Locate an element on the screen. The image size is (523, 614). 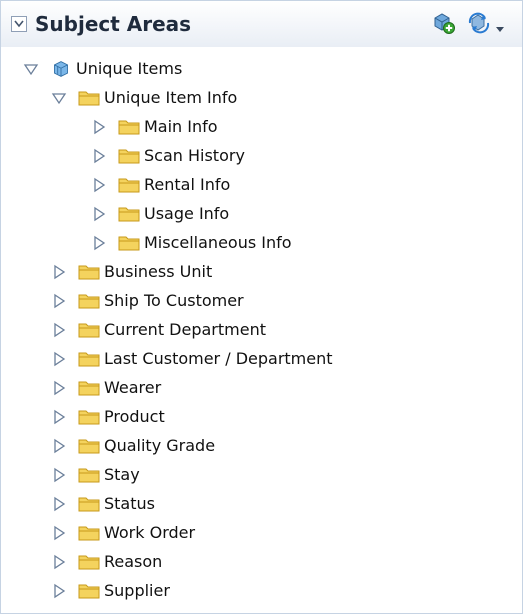
tree-node-child: Scan History is located at coordinates (168, 155).